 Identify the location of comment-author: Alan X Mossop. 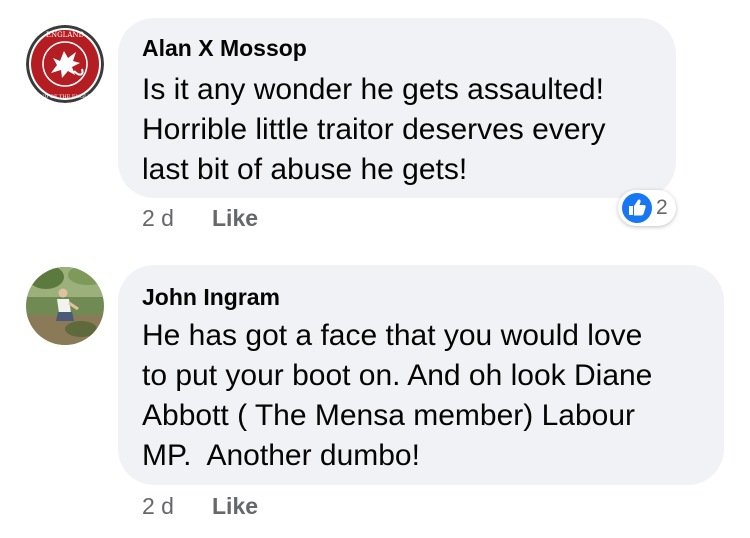
(224, 48).